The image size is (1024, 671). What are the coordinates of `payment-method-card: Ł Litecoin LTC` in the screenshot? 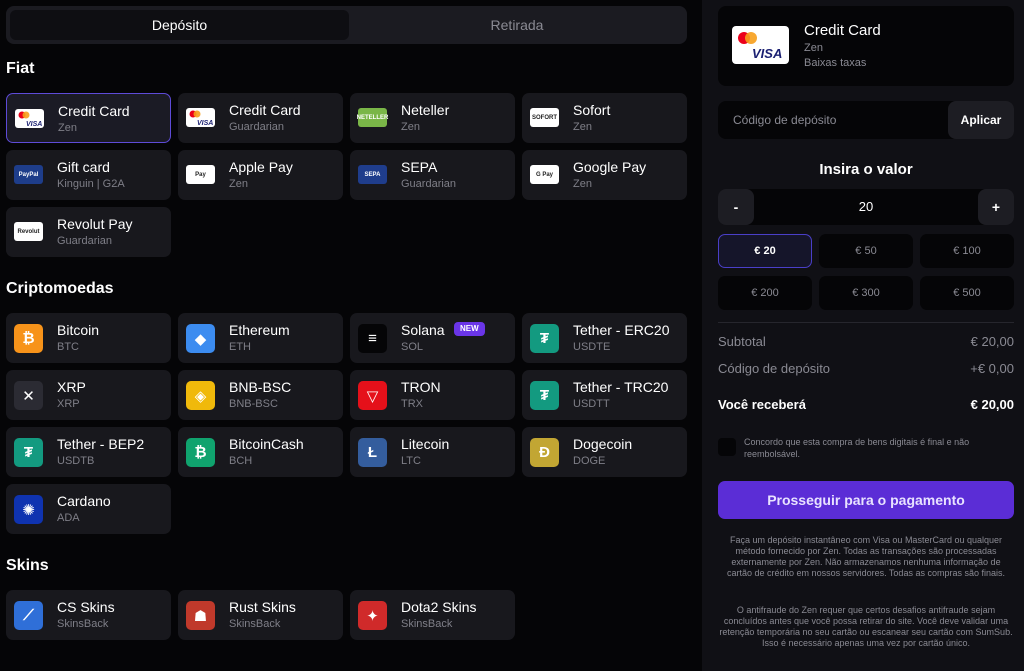 It's located at (432, 452).